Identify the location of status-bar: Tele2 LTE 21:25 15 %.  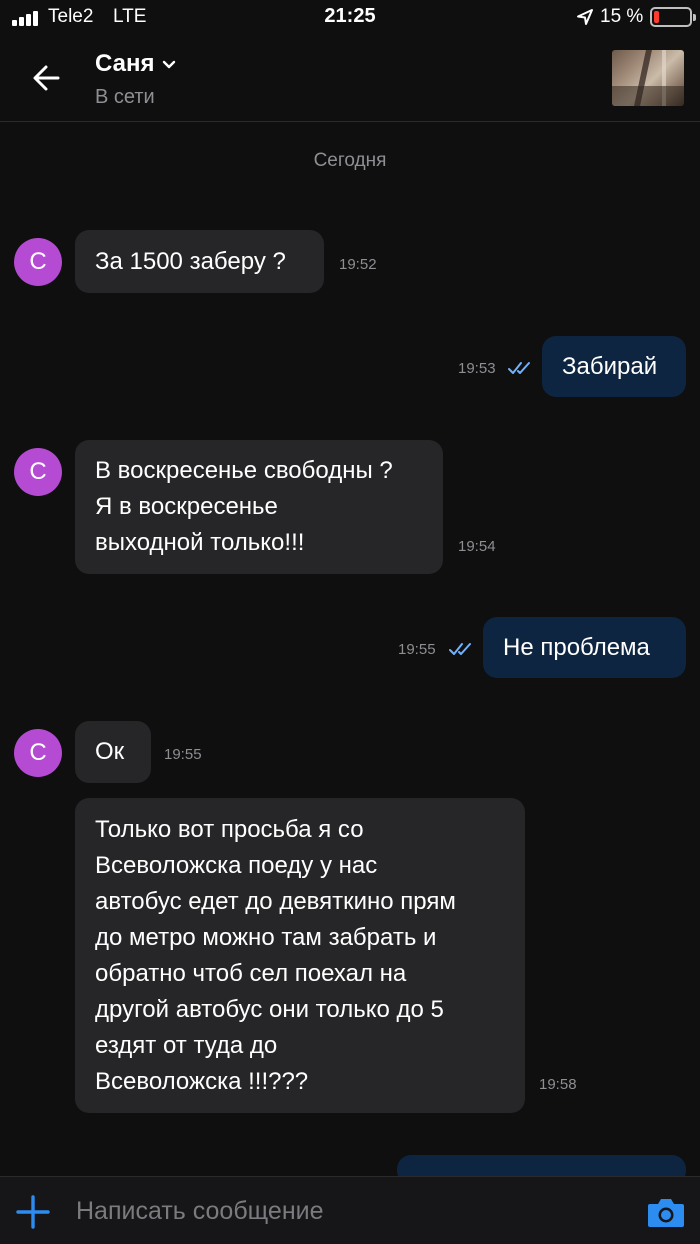
(350, 18).